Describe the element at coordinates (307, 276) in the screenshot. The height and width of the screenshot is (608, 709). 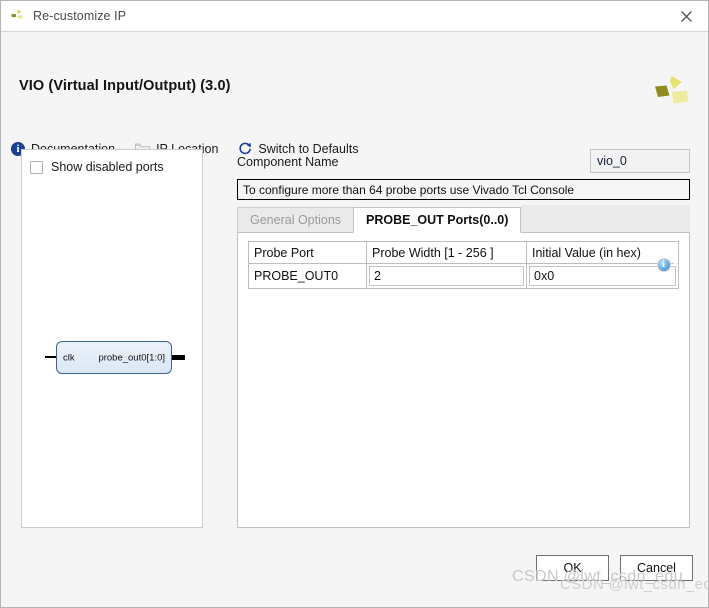
I see `cell-probe-port: PROBE_OUT0` at that location.